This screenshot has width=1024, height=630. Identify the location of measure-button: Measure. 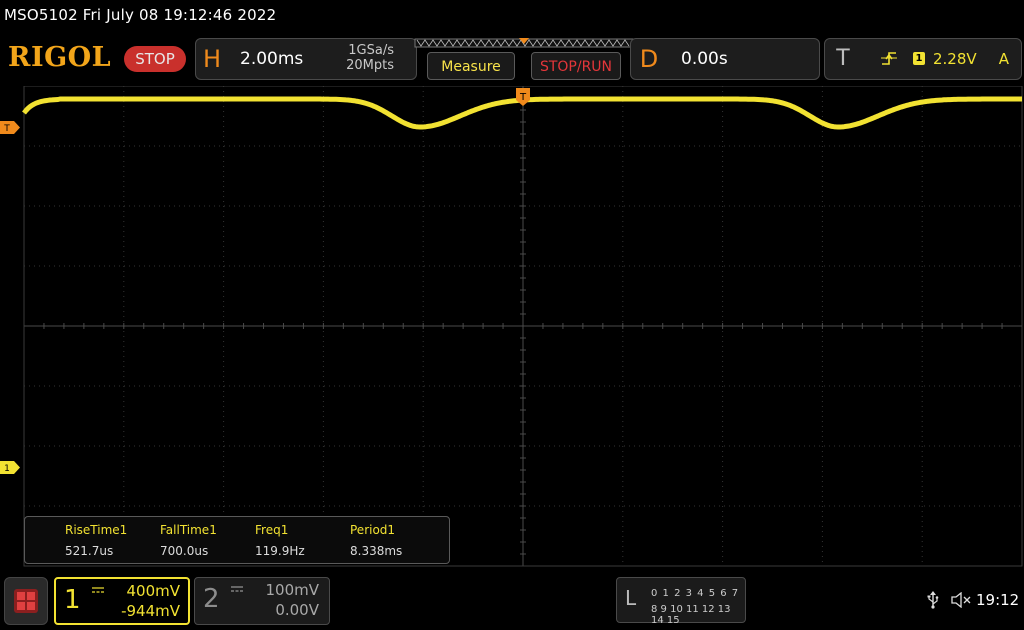
(471, 66).